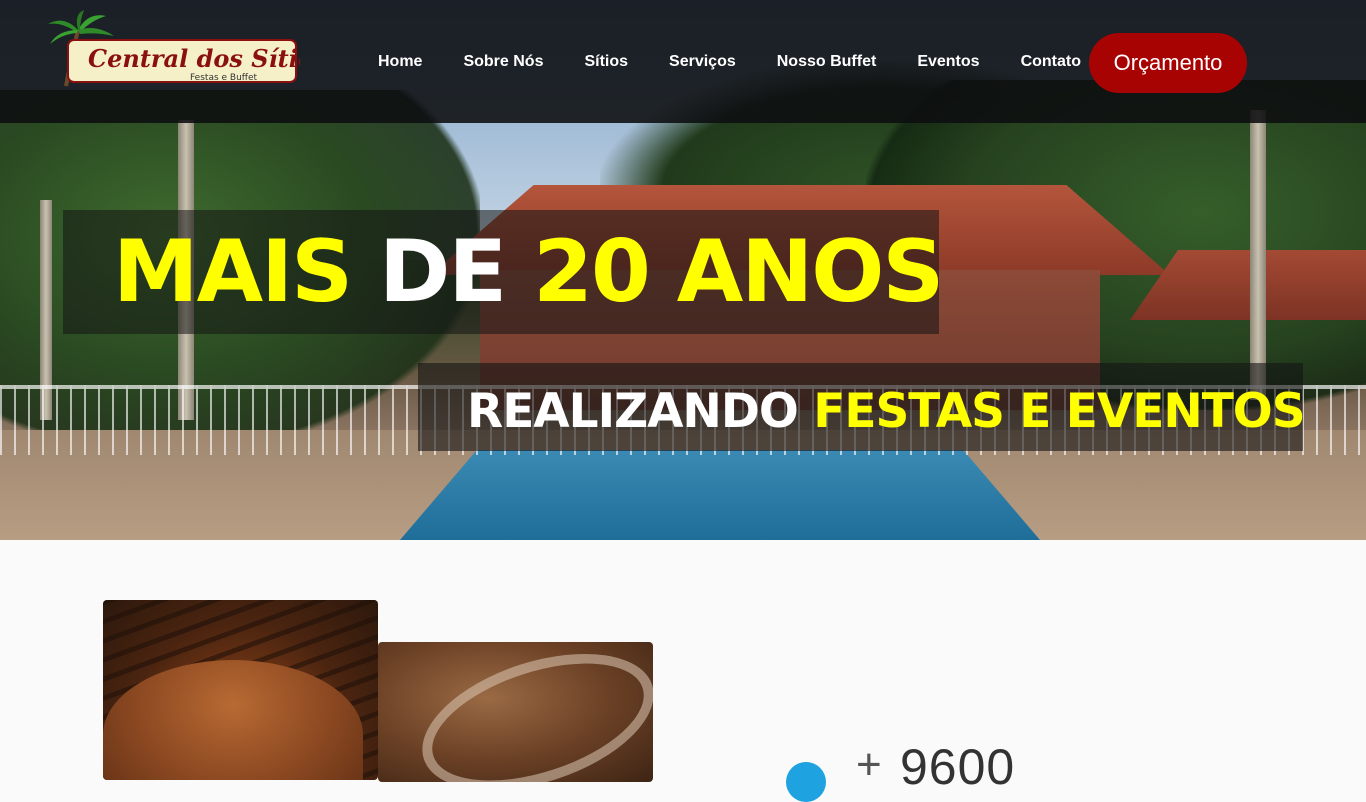  I want to click on brand-logo: Central dos Sítios Festas e Buffet, so click(186, 49).